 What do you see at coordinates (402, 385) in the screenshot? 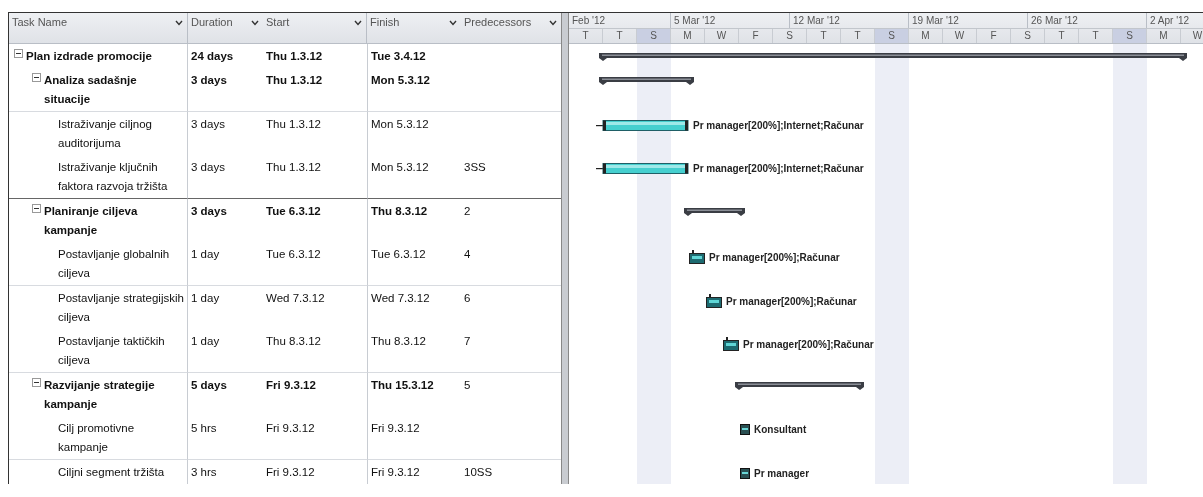
I see `finish-date: Thu 15.3.12` at bounding box center [402, 385].